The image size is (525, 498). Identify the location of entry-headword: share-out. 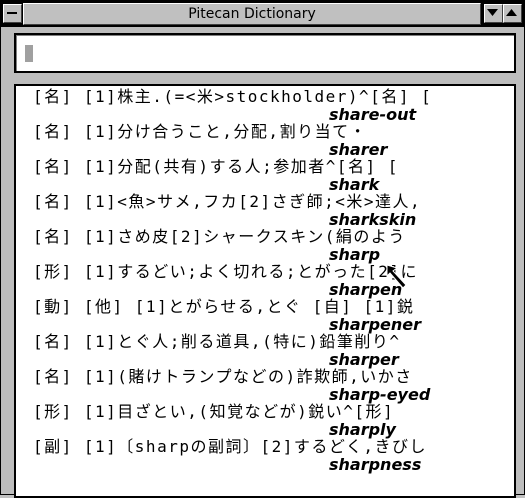
(373, 114).